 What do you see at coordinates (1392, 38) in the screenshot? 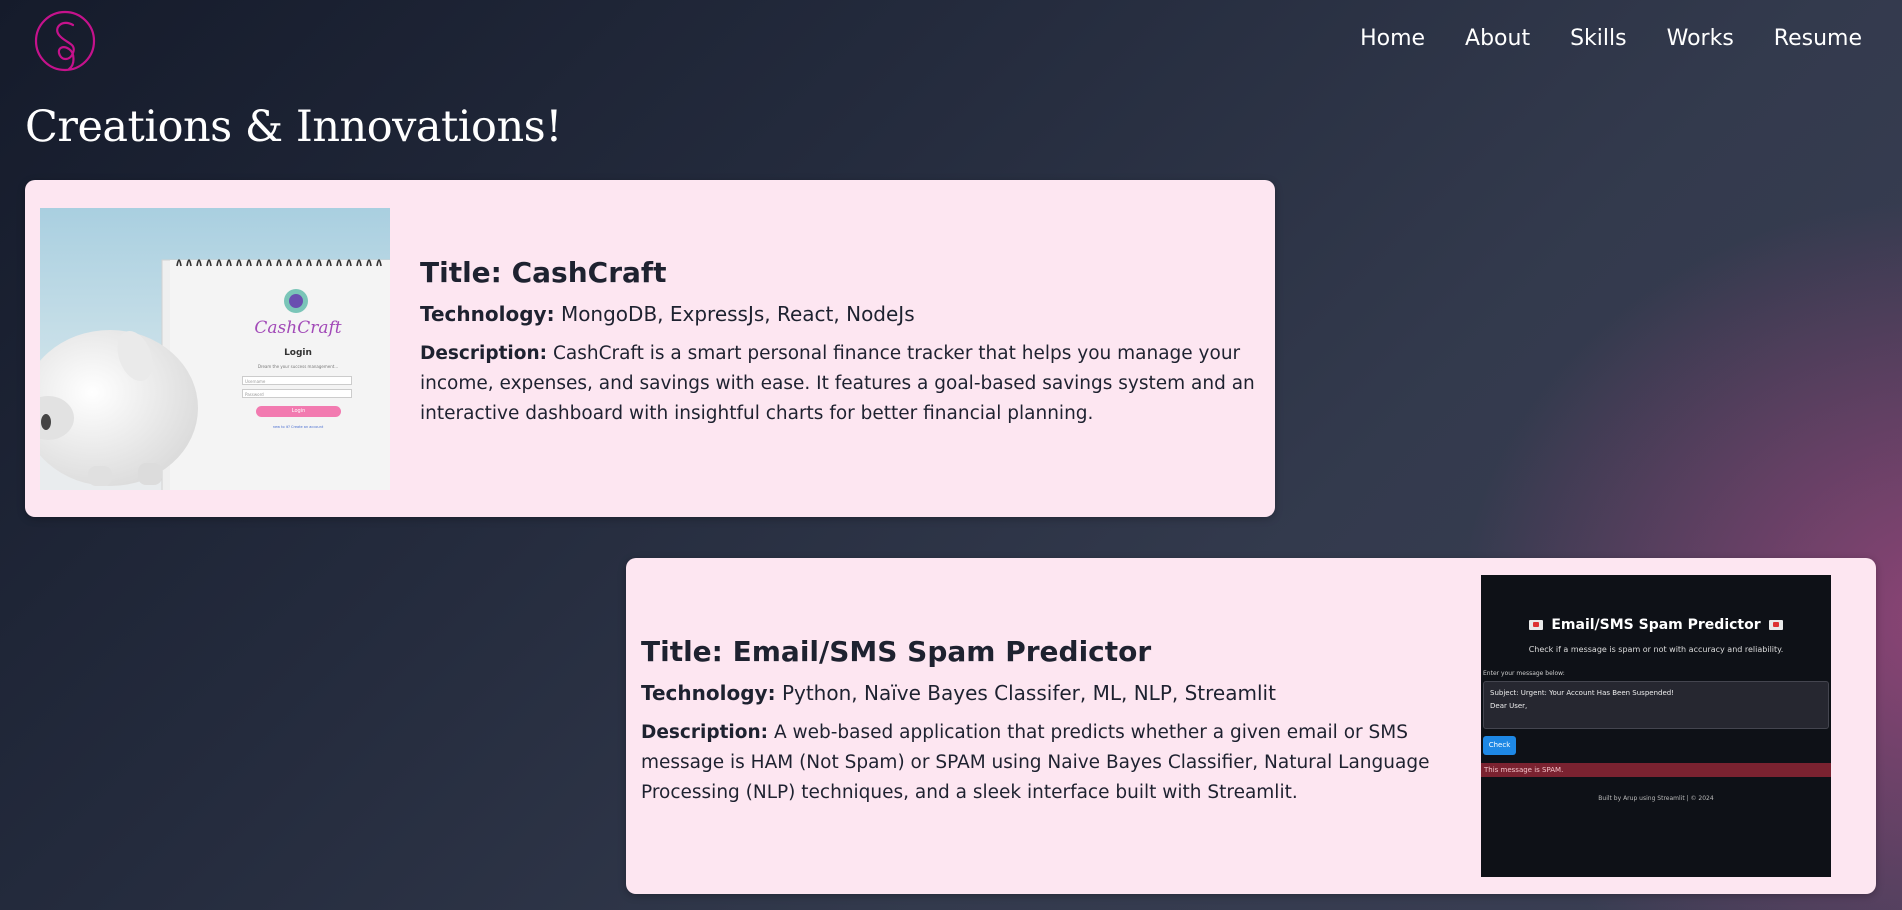
I see `nav-home: Home` at bounding box center [1392, 38].